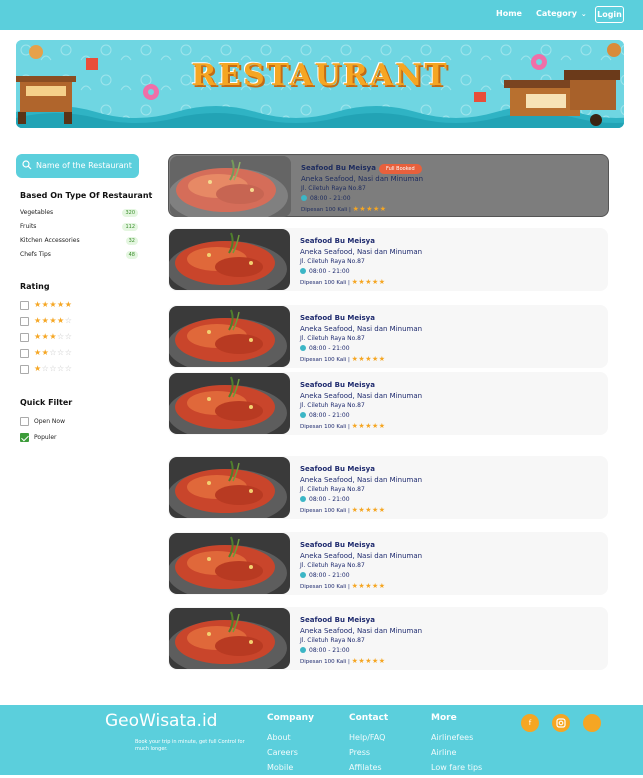  I want to click on chevron-down-icon: ⌄, so click(583, 14).